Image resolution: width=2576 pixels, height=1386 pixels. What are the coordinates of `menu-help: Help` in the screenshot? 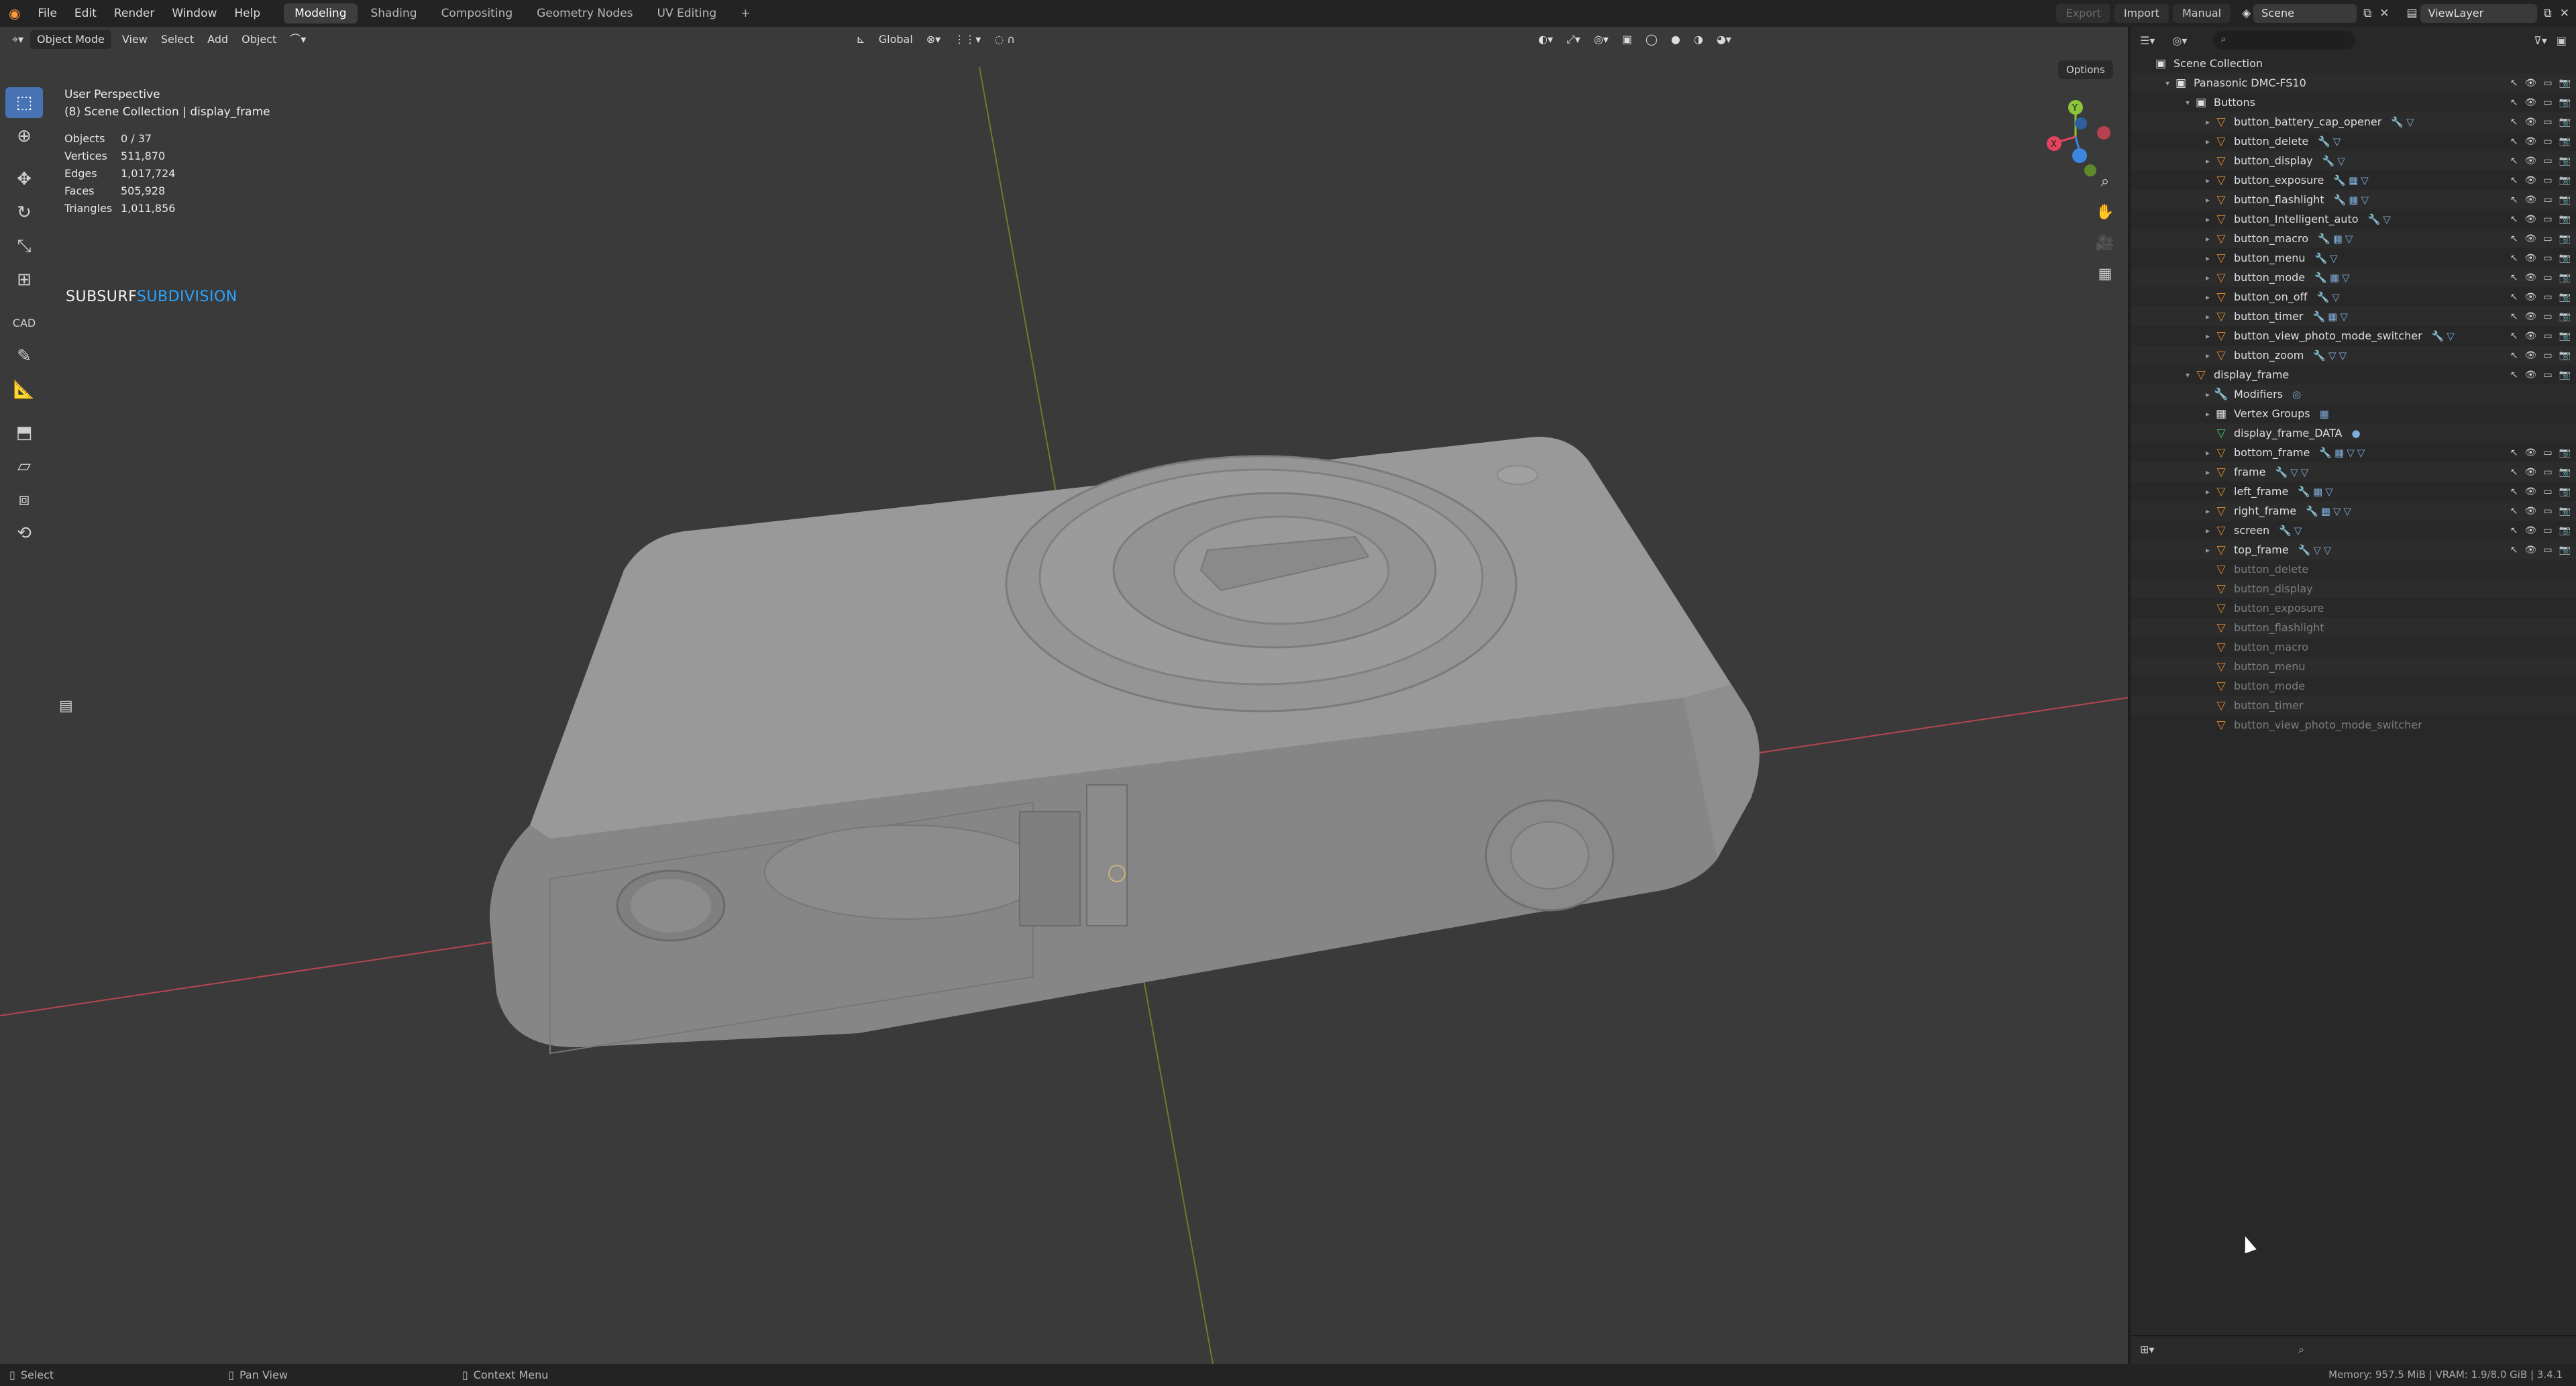 It's located at (247, 13).